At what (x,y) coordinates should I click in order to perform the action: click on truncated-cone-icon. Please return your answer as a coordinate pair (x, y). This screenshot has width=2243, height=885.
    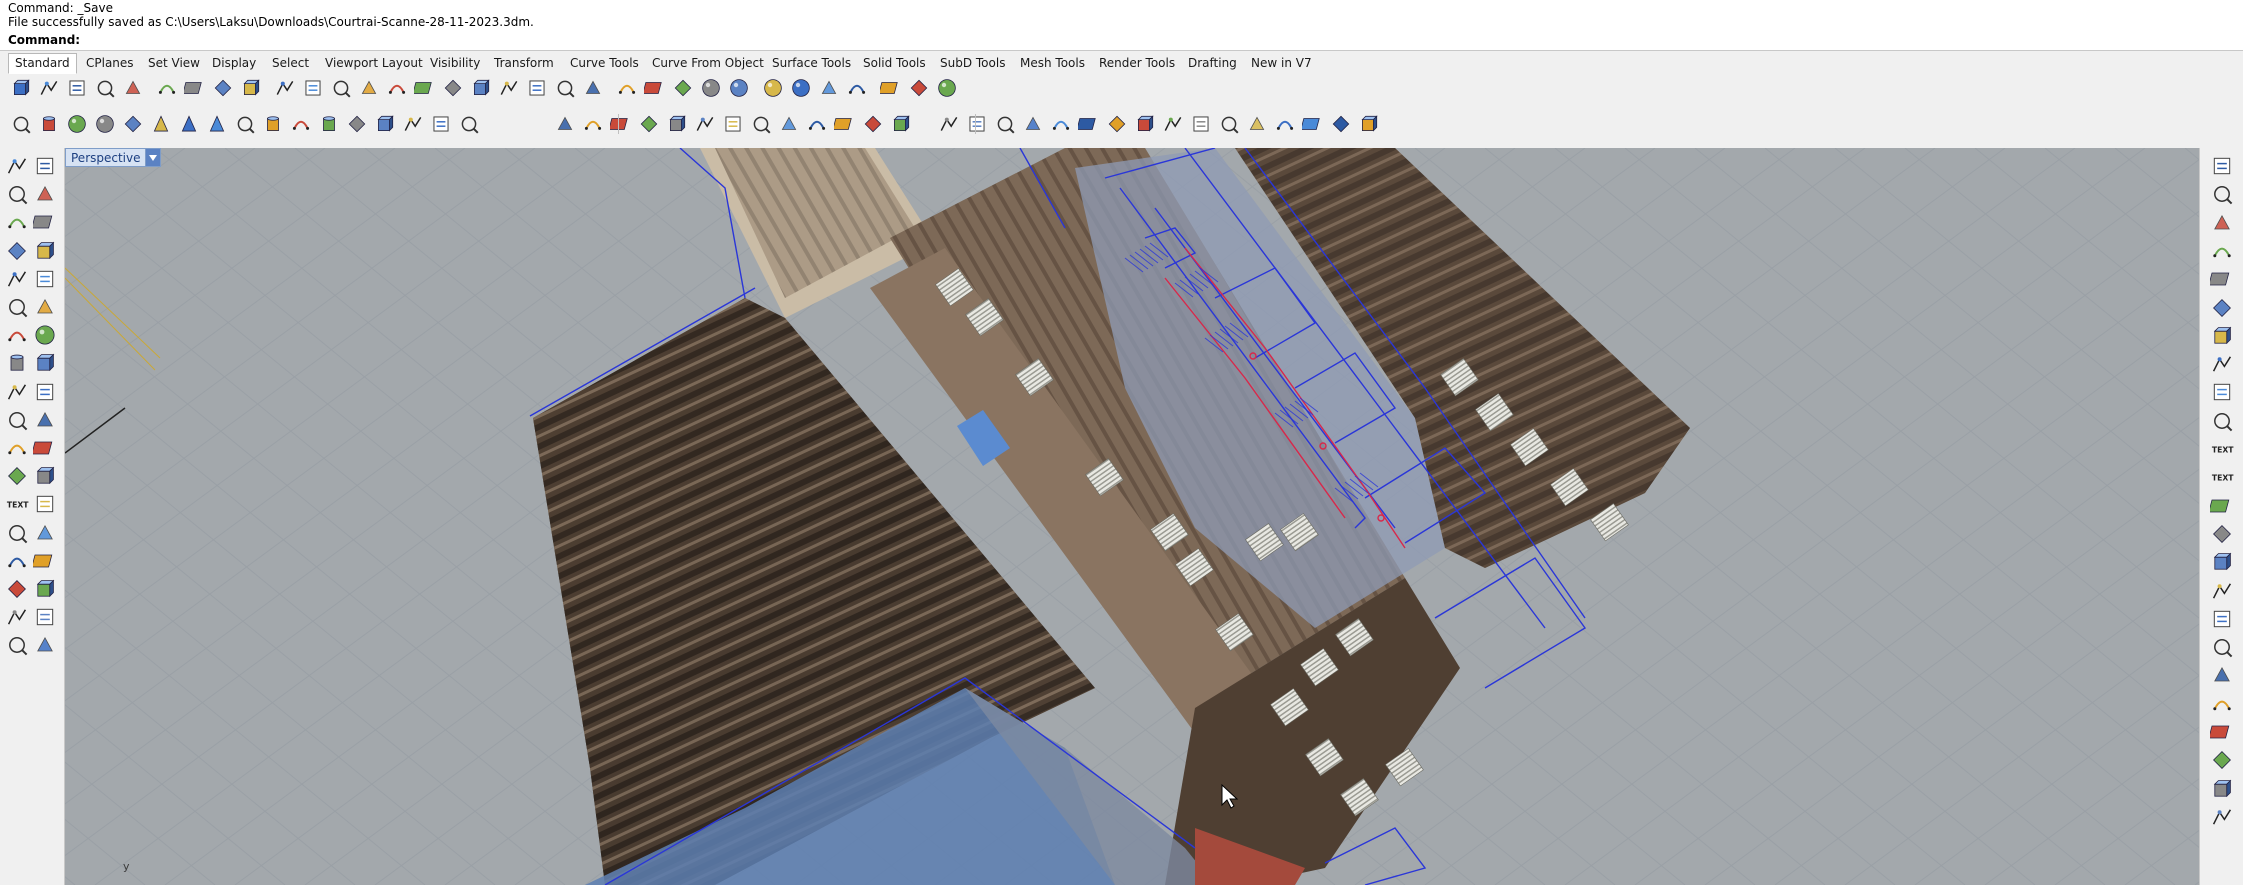
    Looking at the image, I should click on (189, 124).